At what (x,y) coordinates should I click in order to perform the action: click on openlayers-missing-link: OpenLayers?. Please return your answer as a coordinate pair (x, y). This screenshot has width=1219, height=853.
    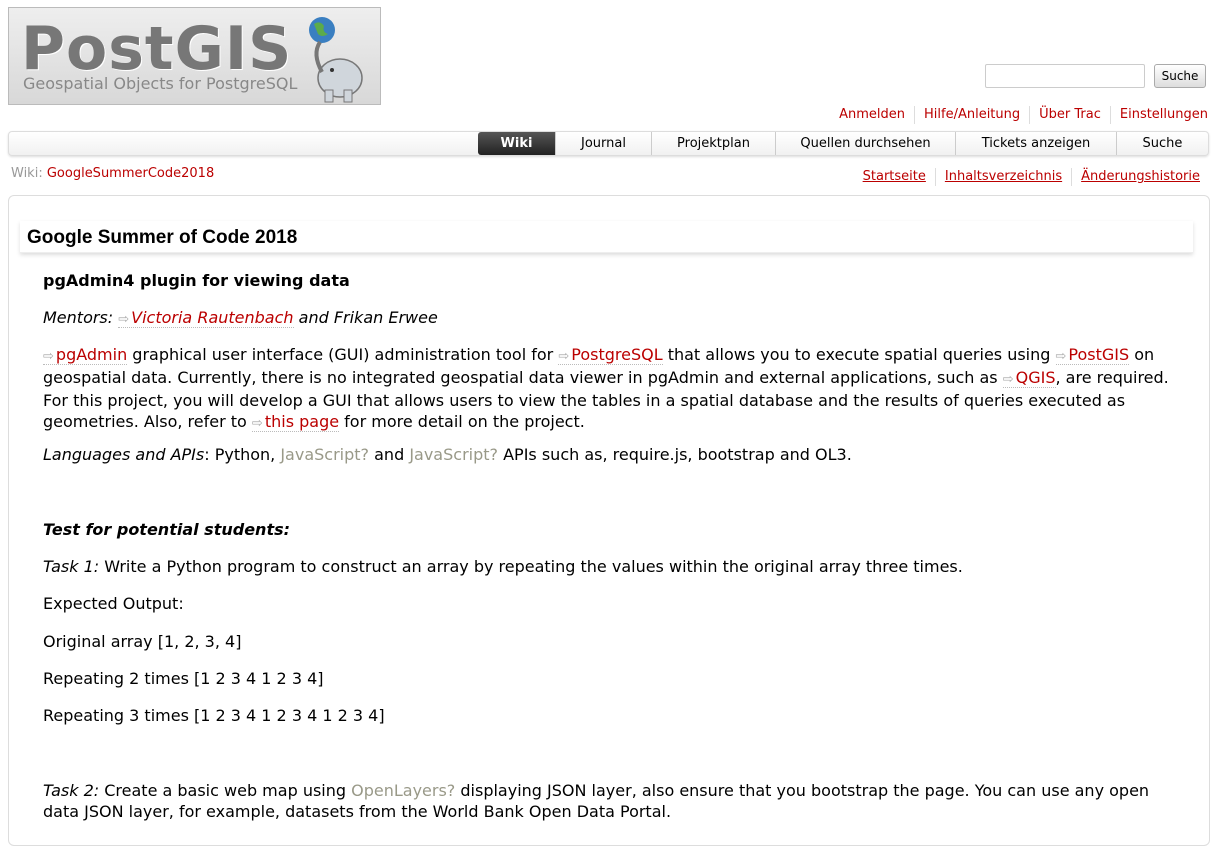
    Looking at the image, I should click on (403, 790).